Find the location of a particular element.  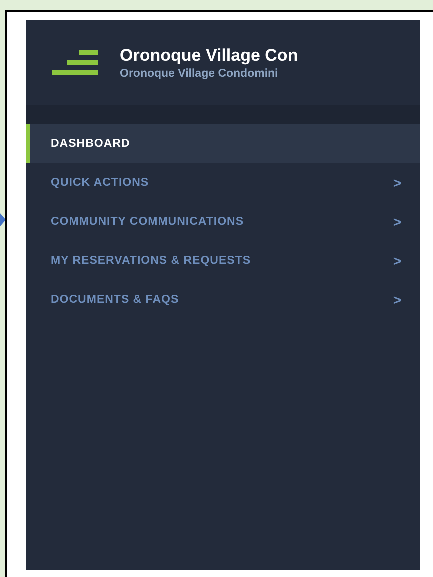

pointer-icon is located at coordinates (3, 220).